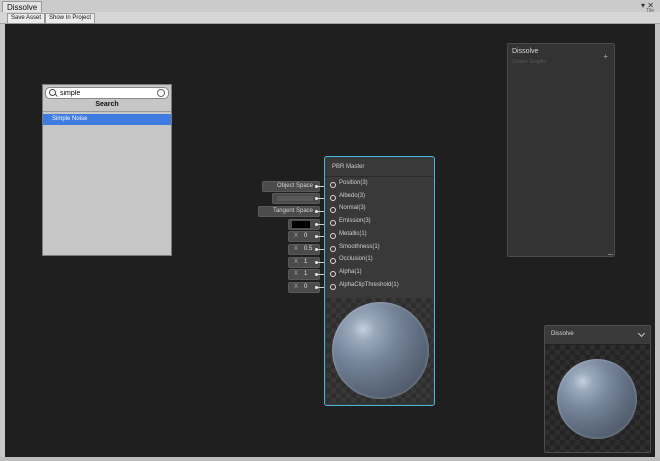 Image resolution: width=660 pixels, height=461 pixels. I want to click on add-property-icon: +, so click(605, 57).